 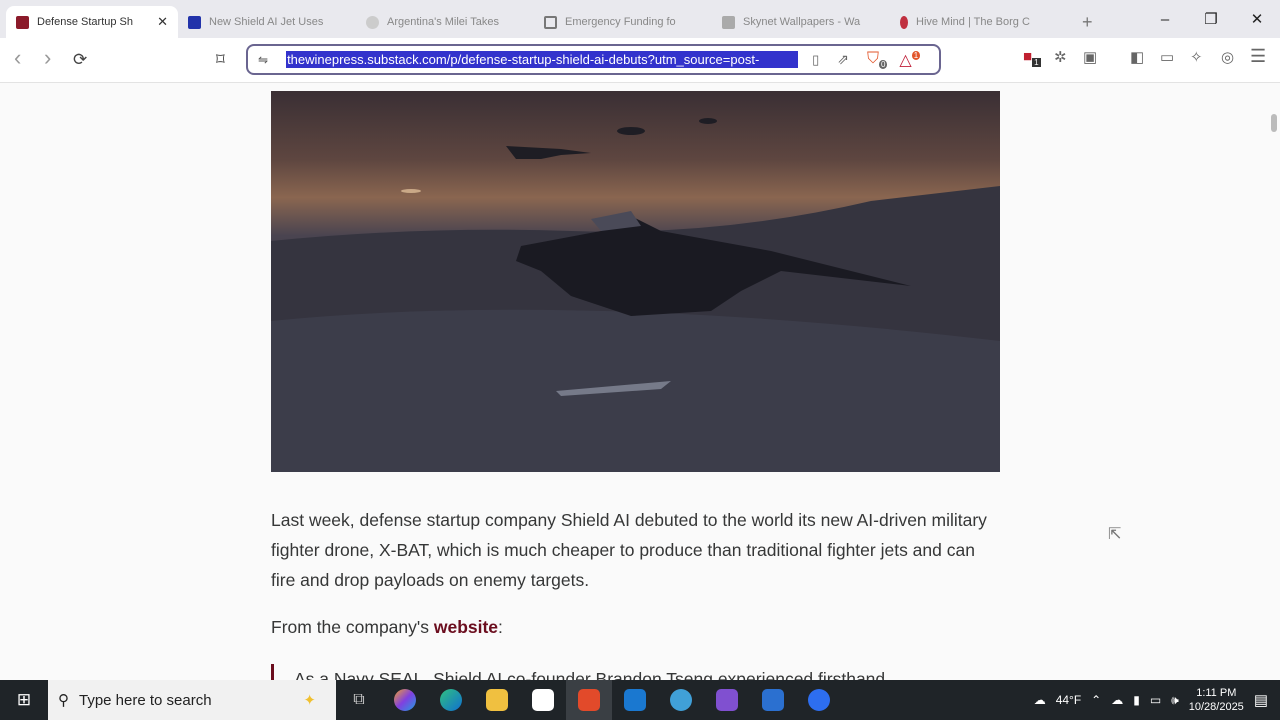 I want to click on windows-start-icon: ⊞, so click(x=24, y=700).